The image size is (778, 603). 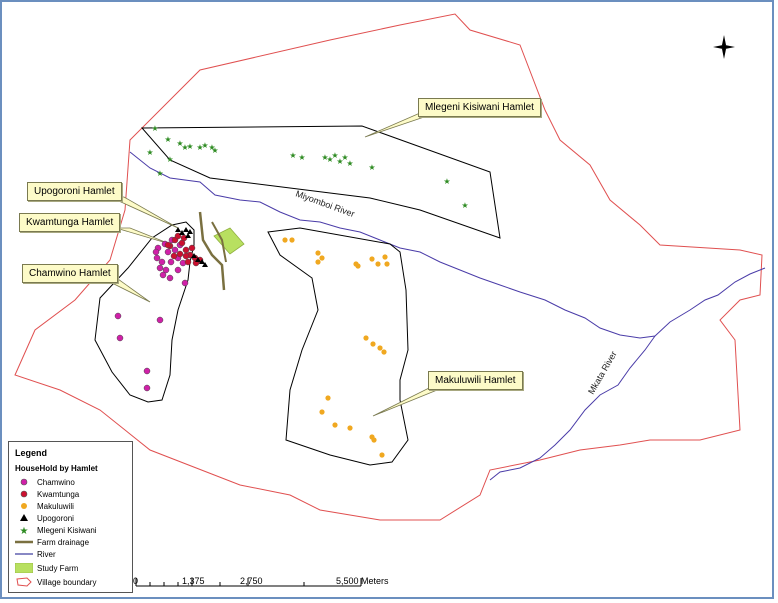 I want to click on legend-item-study-farm: Study Farm, so click(x=46, y=568).